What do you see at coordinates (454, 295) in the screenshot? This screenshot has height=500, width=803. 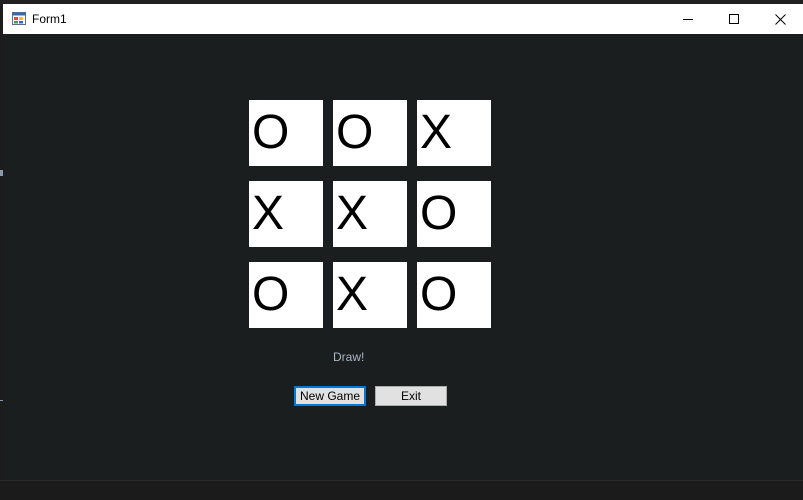 I see `board-cell-3-3: O` at bounding box center [454, 295].